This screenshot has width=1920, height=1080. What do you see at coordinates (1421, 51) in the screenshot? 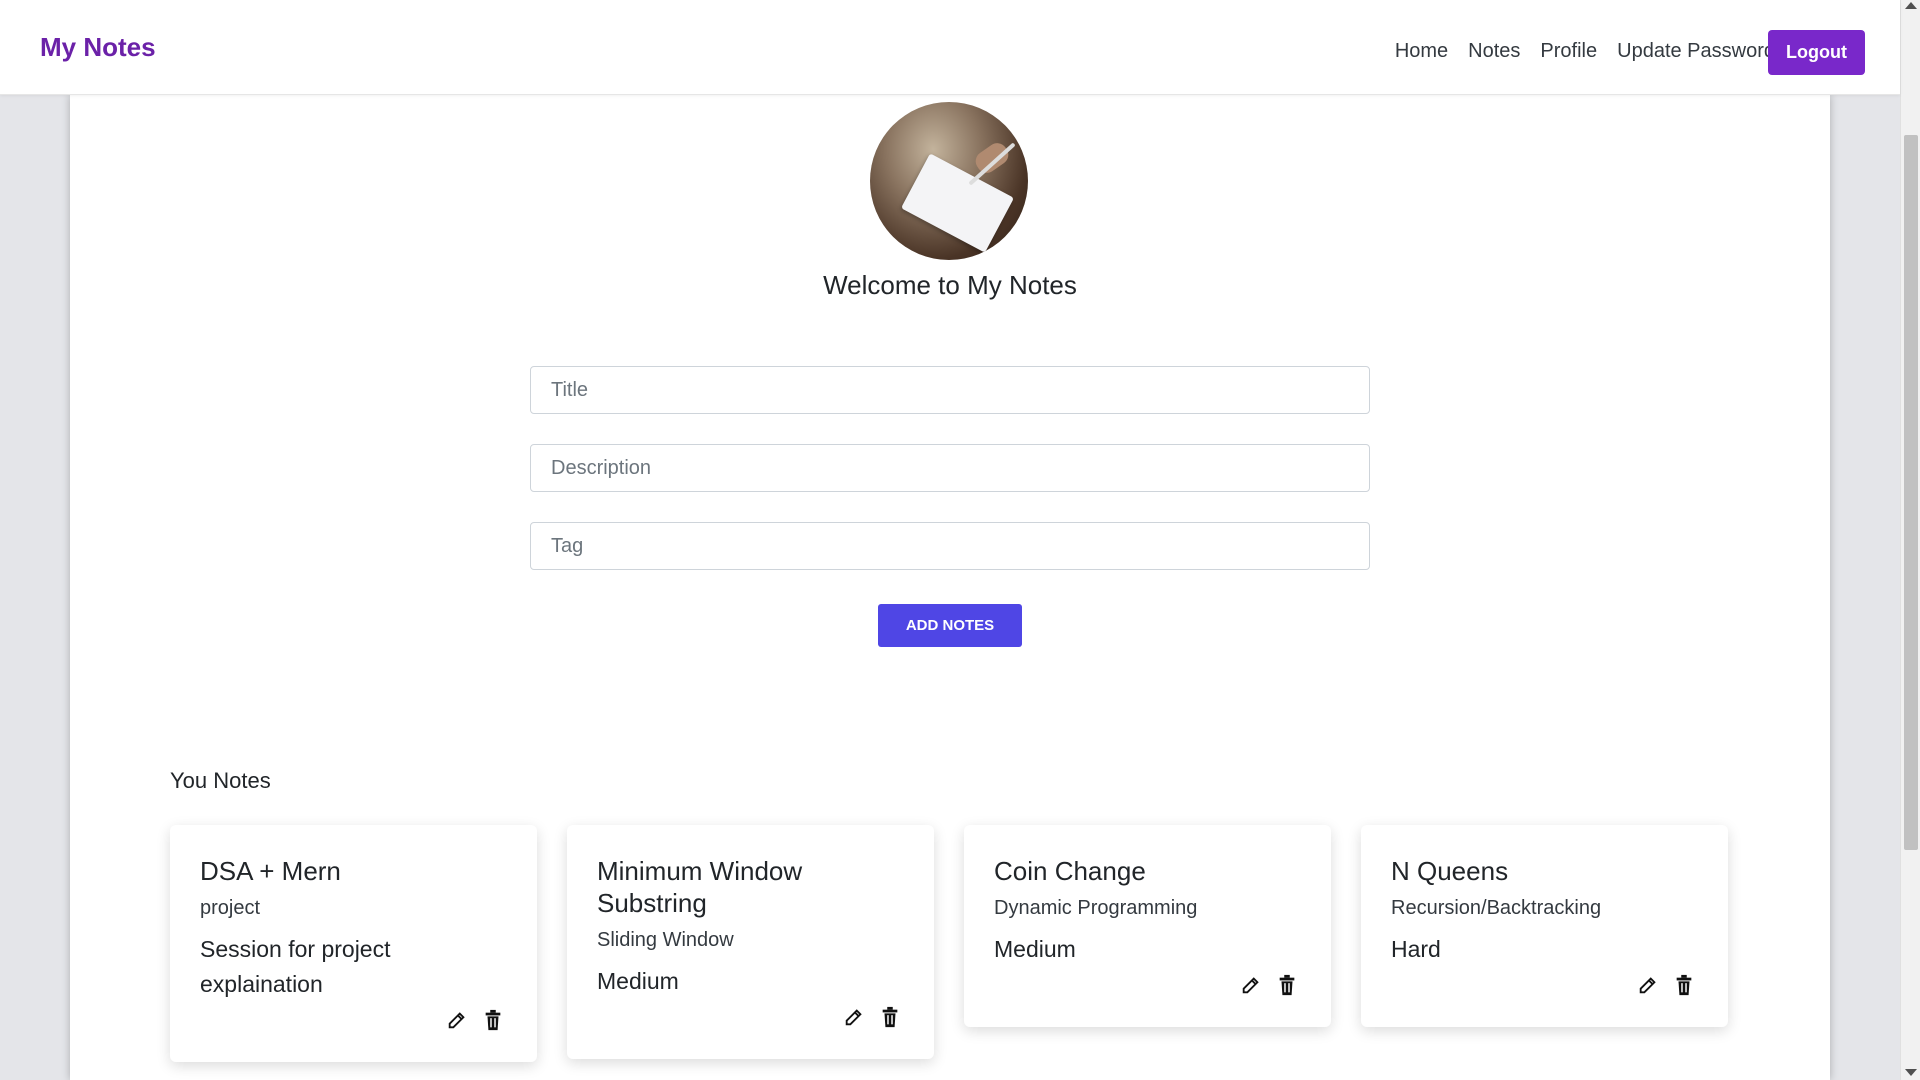
I see `nav-link-home: Home` at bounding box center [1421, 51].